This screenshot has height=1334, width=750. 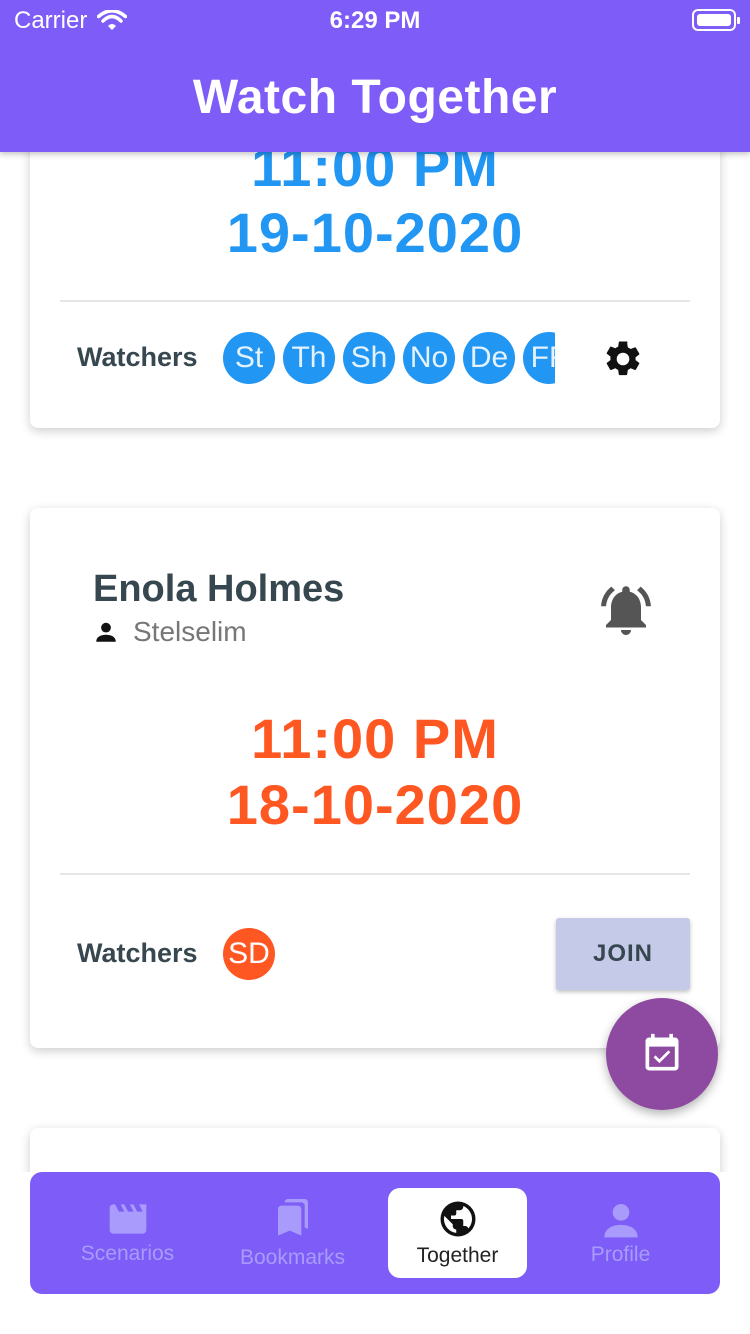 I want to click on bookmarks-icon, so click(x=292, y=1217).